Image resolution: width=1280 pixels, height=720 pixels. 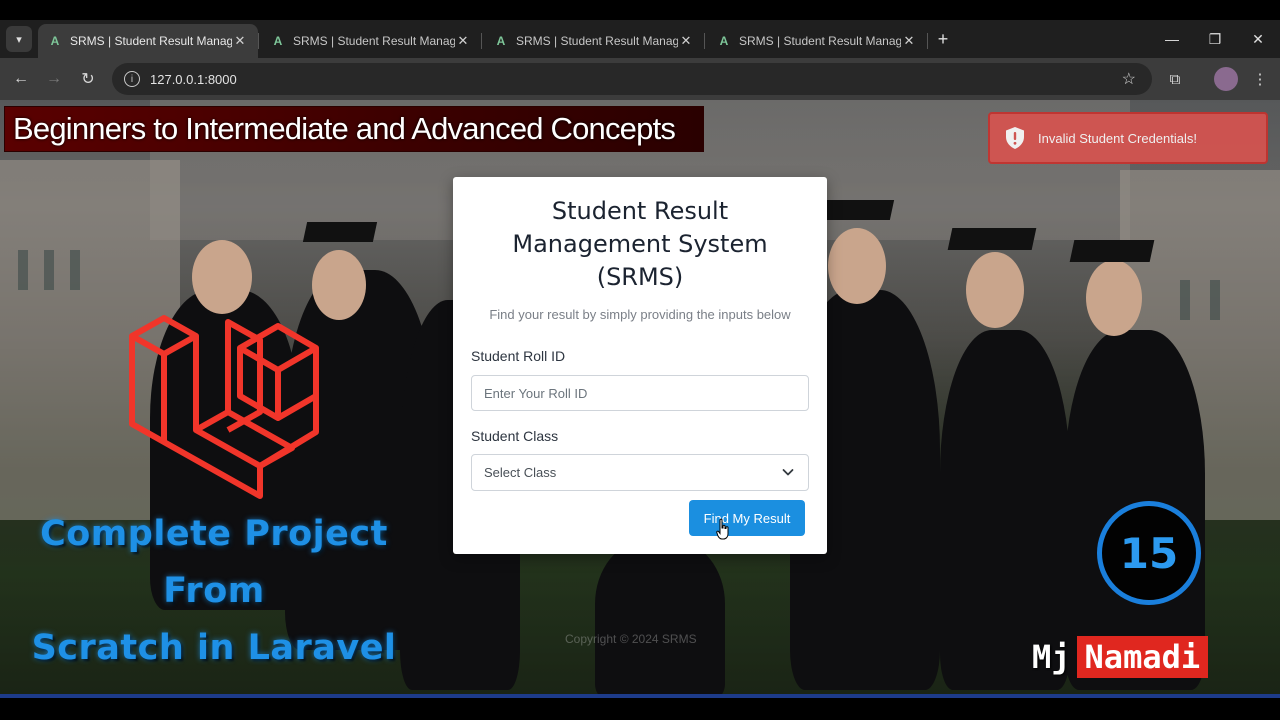 I want to click on page-title: Student Result Management System (SRMS), so click(x=640, y=244).